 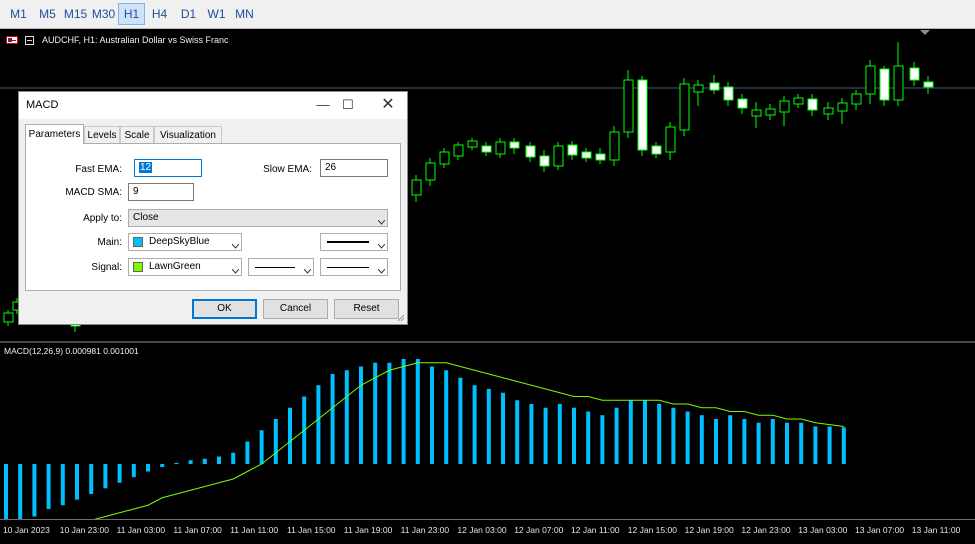 What do you see at coordinates (254, 530) in the screenshot?
I see `time-axis-label: 11 Jan 11:00` at bounding box center [254, 530].